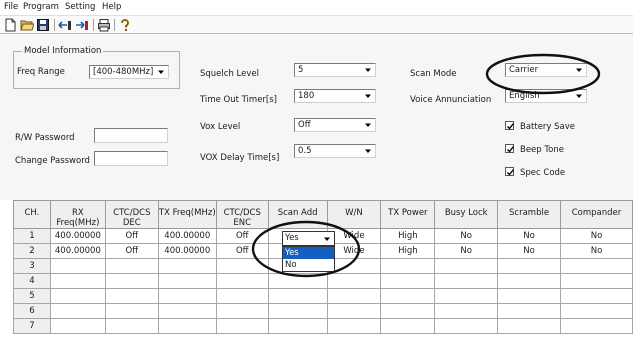 The height and width of the screenshot is (346, 633). I want to click on scan-mode-select: Carrier, so click(546, 70).